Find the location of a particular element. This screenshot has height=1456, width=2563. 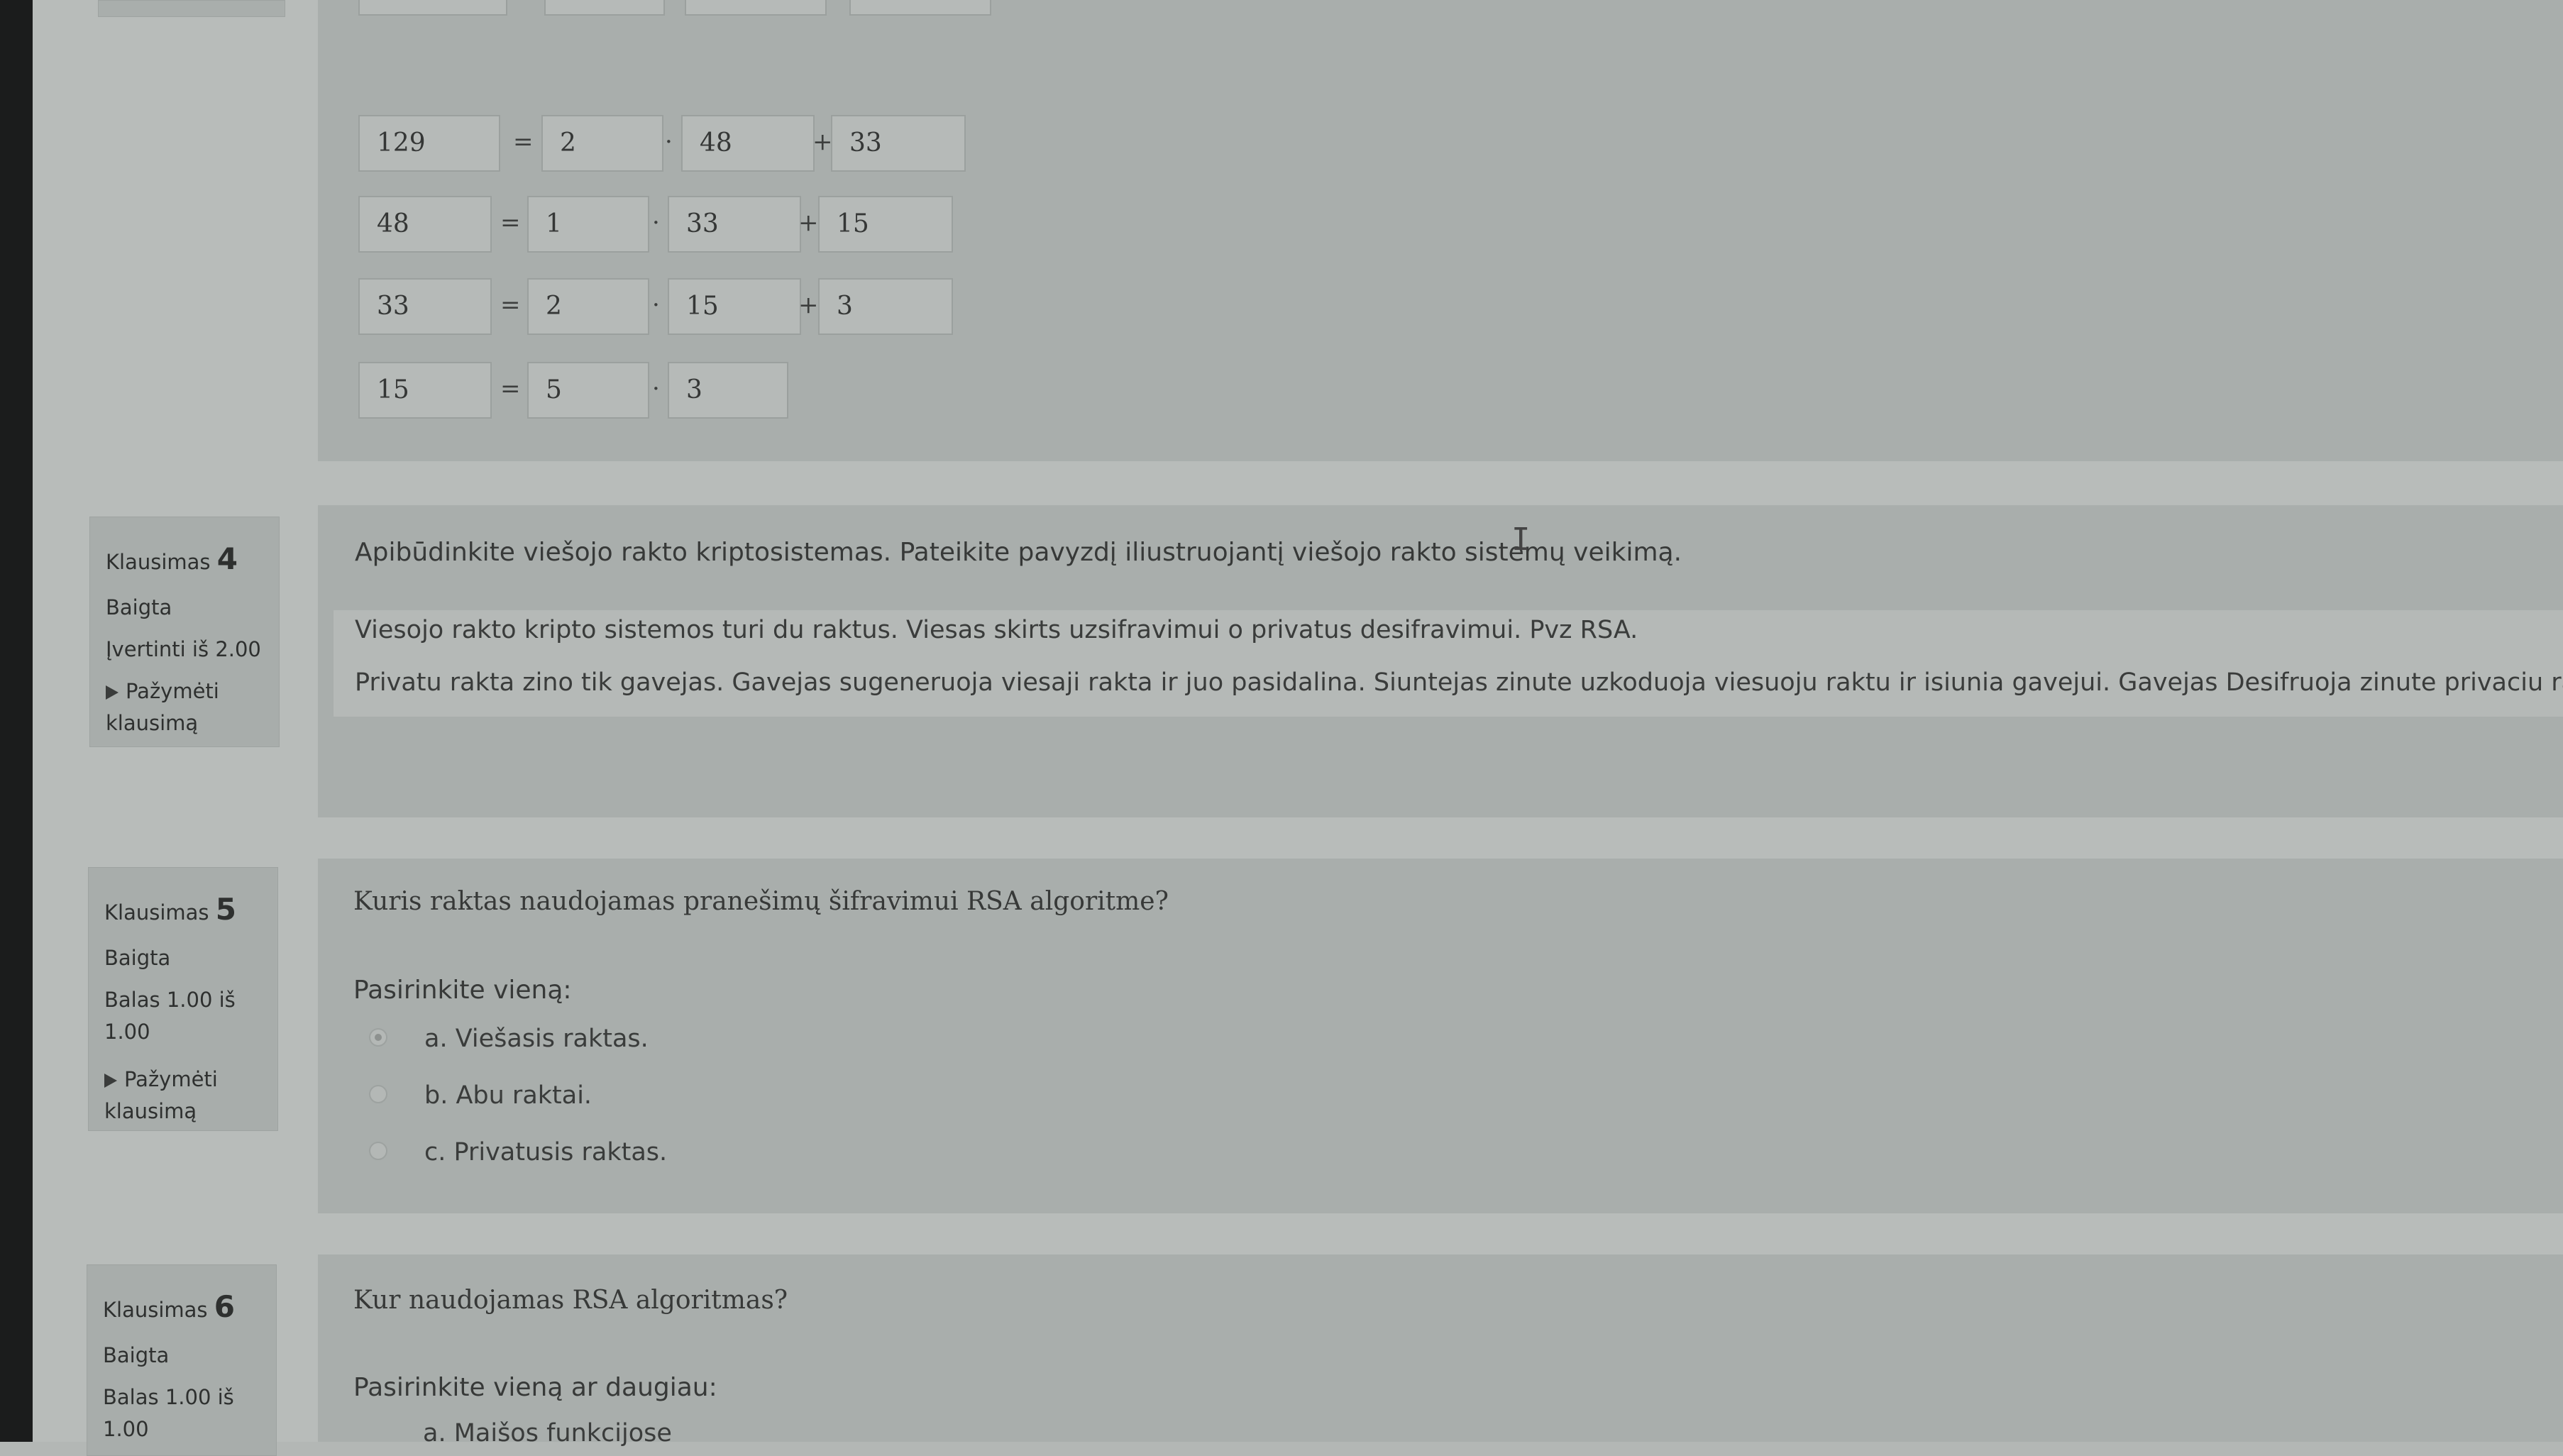

text-cursor-icon: I is located at coordinates (1521, 540).